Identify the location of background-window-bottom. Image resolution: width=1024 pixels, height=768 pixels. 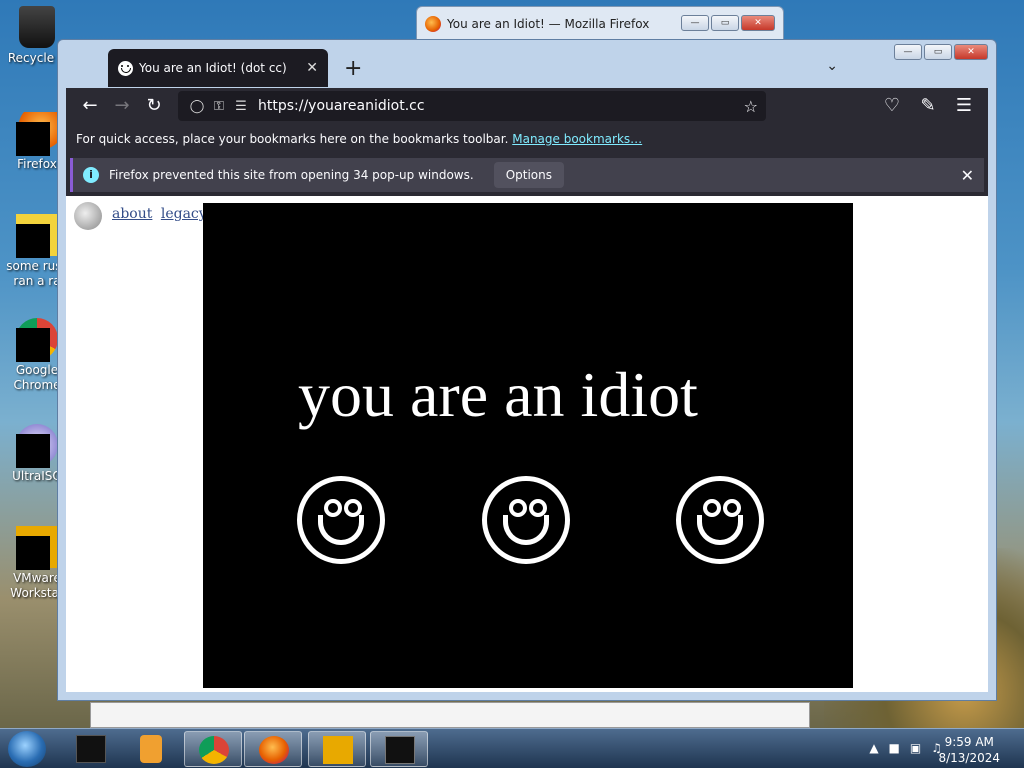
(450, 715).